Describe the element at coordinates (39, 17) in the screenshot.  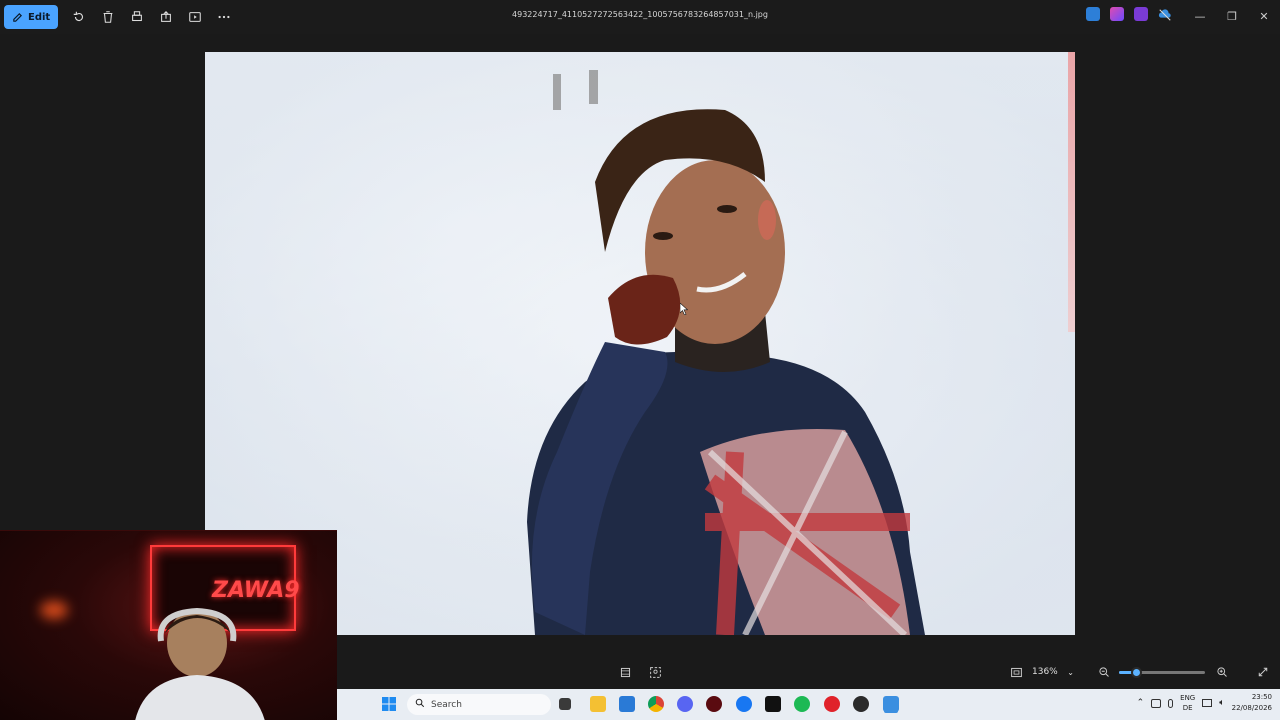
I see `edit-button-label: Edit` at that location.